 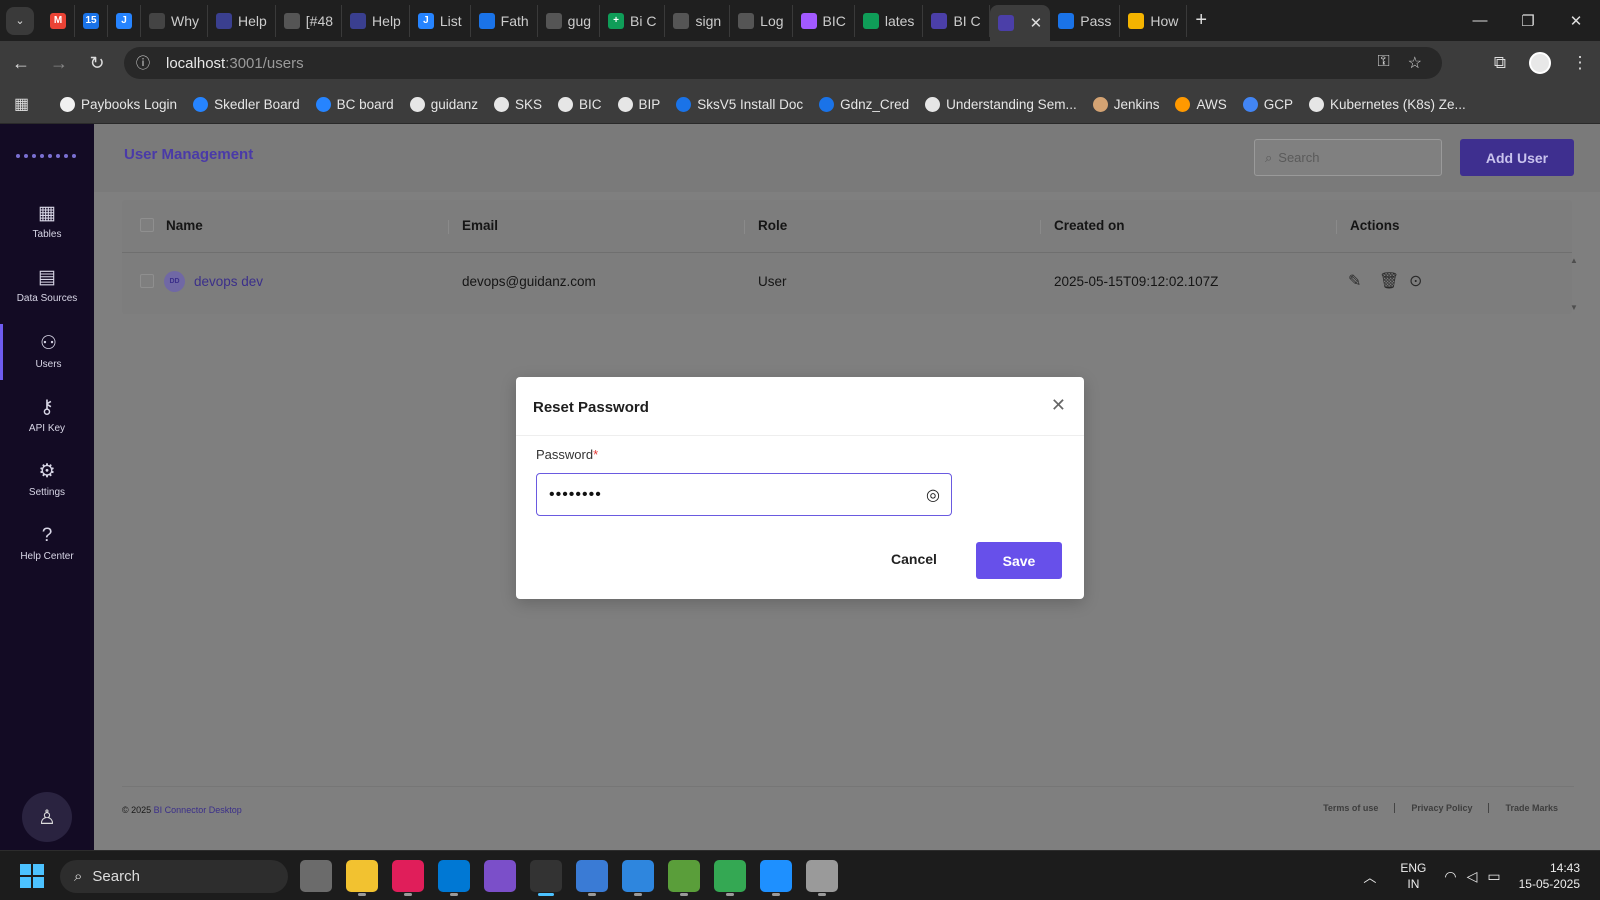 What do you see at coordinates (1354, 281) in the screenshot?
I see `edit-icon: ✎` at bounding box center [1354, 281].